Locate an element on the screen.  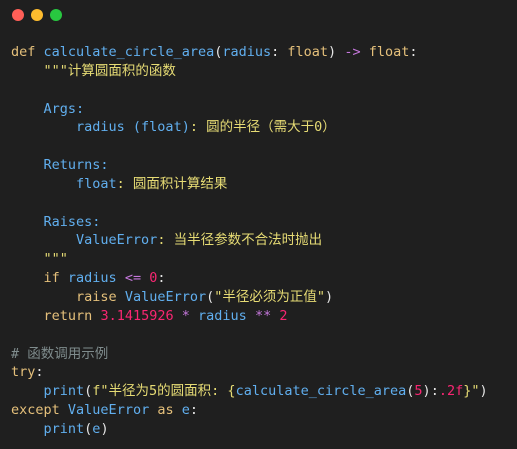
code-token: ** is located at coordinates (263, 315).